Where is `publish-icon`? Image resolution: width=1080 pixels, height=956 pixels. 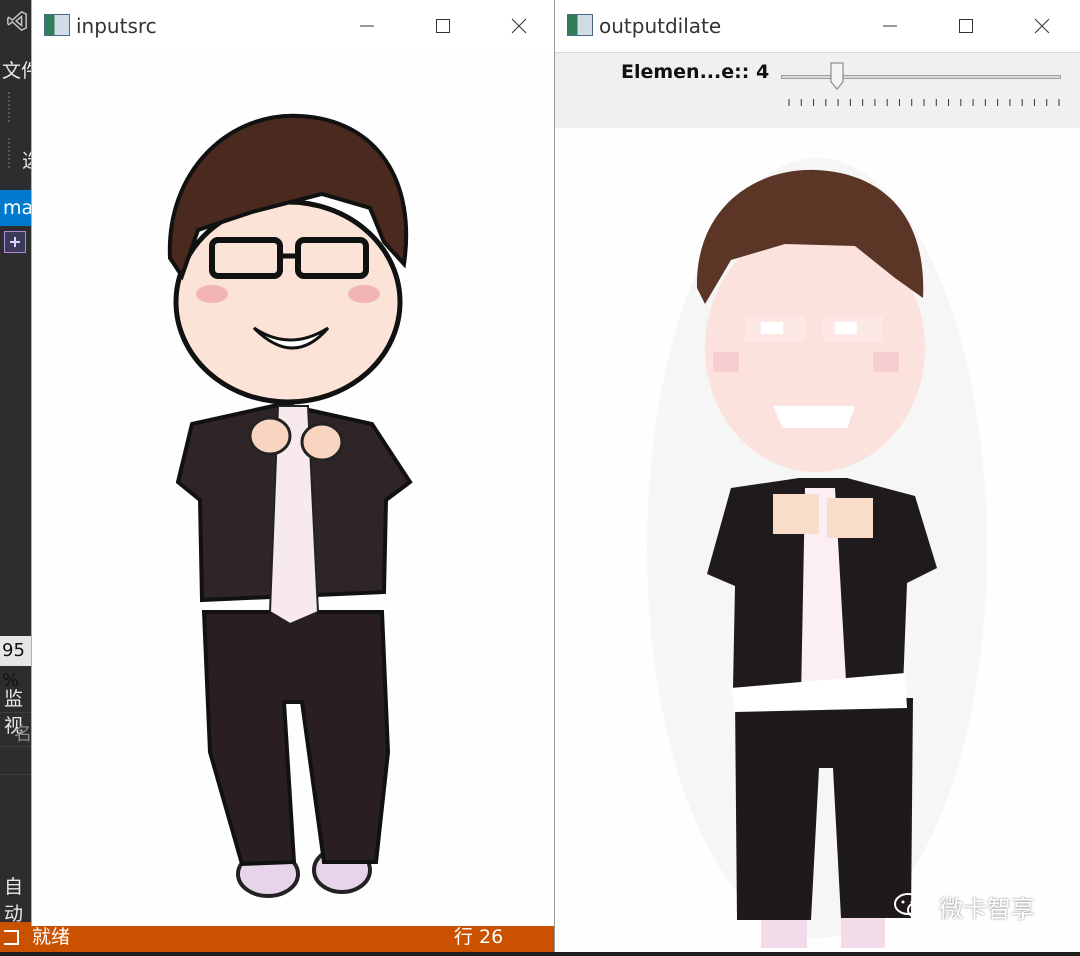 publish-icon is located at coordinates (11, 937).